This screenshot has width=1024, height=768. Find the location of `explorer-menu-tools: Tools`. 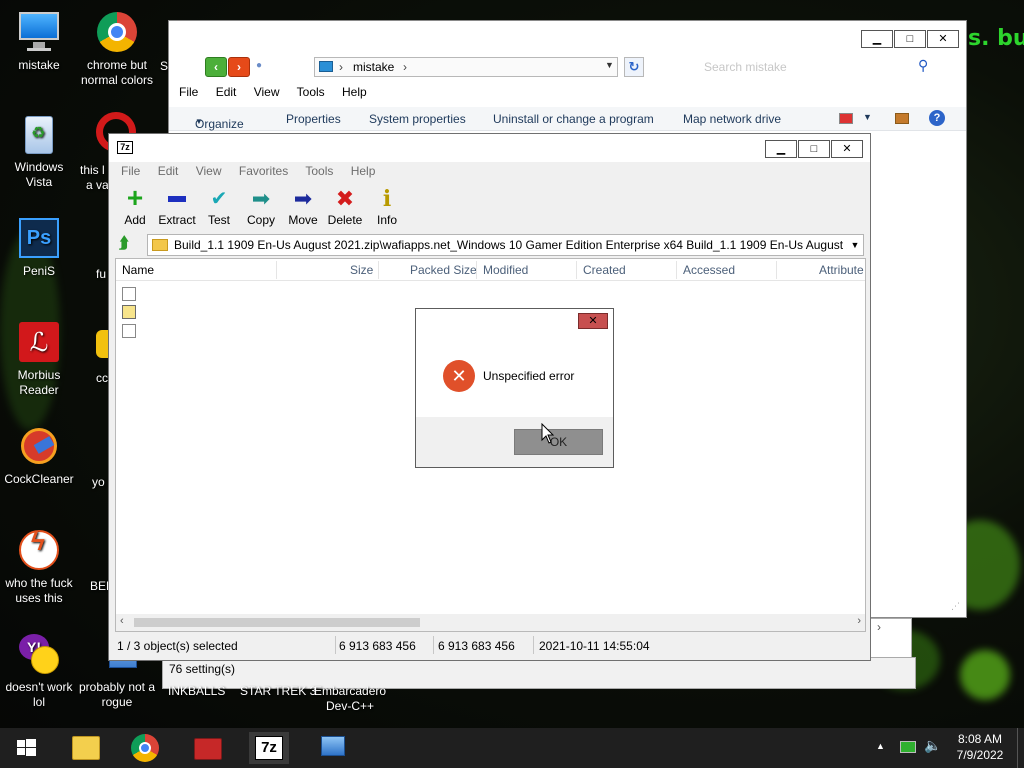

explorer-menu-tools: Tools is located at coordinates (311, 92).